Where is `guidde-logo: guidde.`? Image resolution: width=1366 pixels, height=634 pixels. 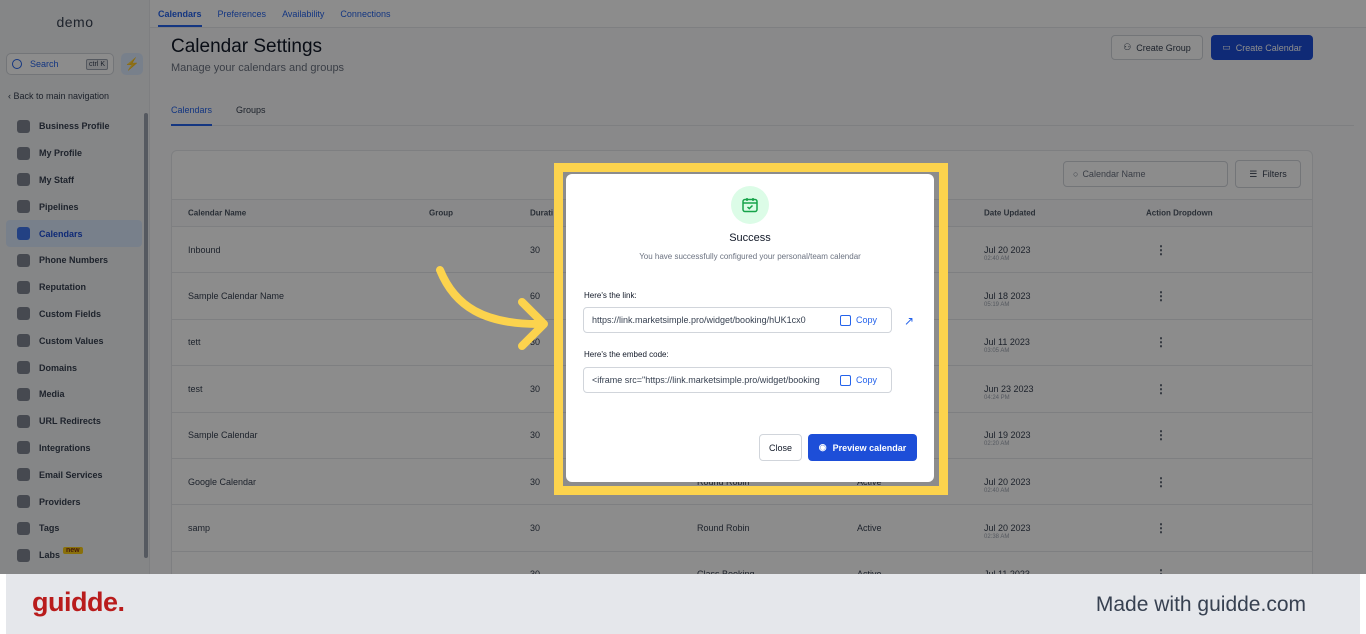 guidde-logo: guidde. is located at coordinates (78, 602).